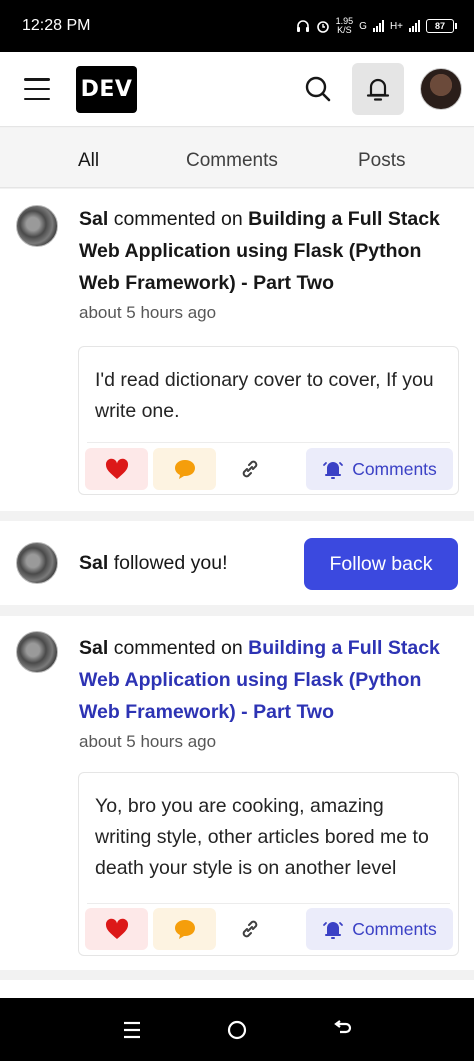  I want to click on dev-logo: DEV, so click(106, 89).